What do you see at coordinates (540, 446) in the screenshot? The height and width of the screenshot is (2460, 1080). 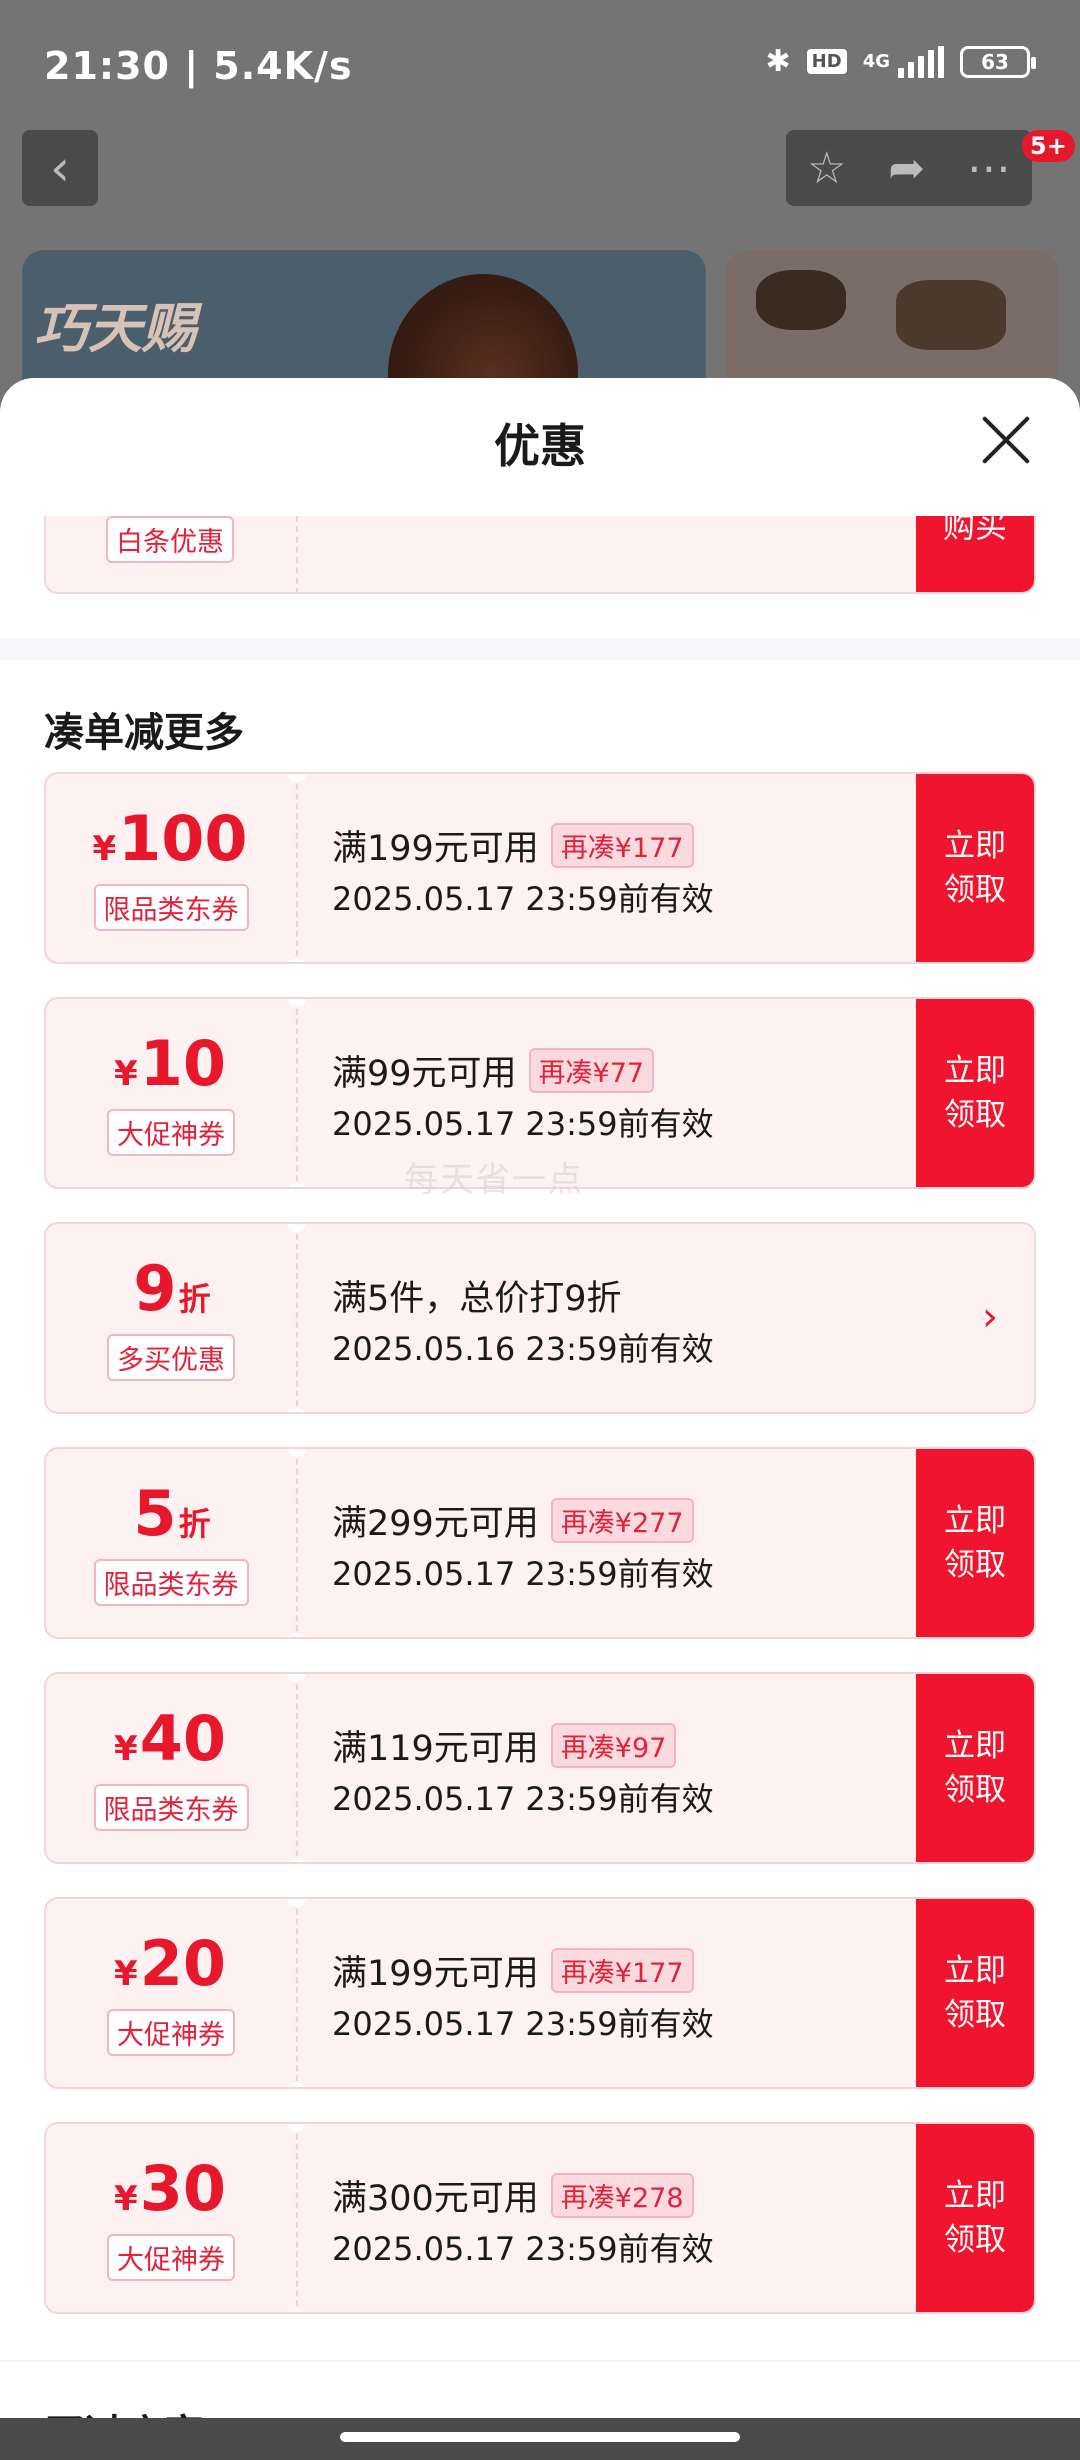 I see `sheet-title: 优惠` at bounding box center [540, 446].